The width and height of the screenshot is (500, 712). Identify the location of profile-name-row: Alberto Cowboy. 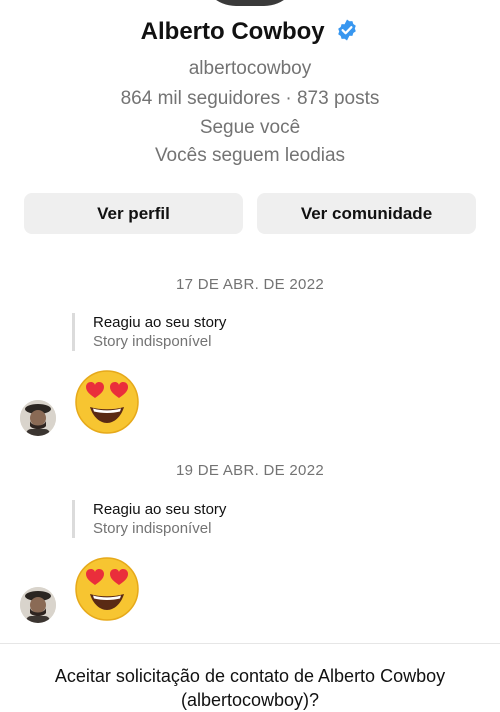
(250, 33).